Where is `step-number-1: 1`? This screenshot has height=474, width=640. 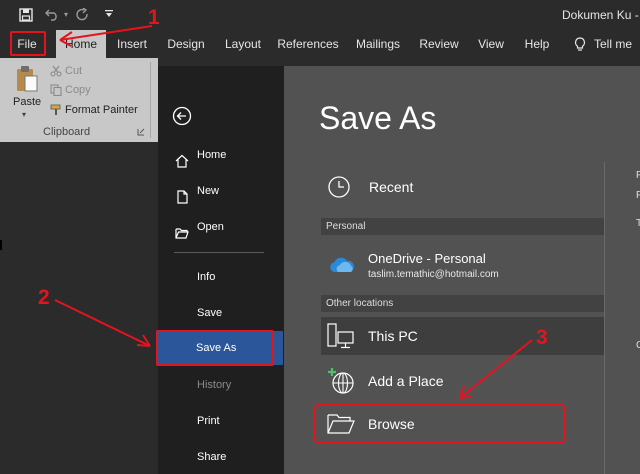
step-number-1: 1 is located at coordinates (154, 17).